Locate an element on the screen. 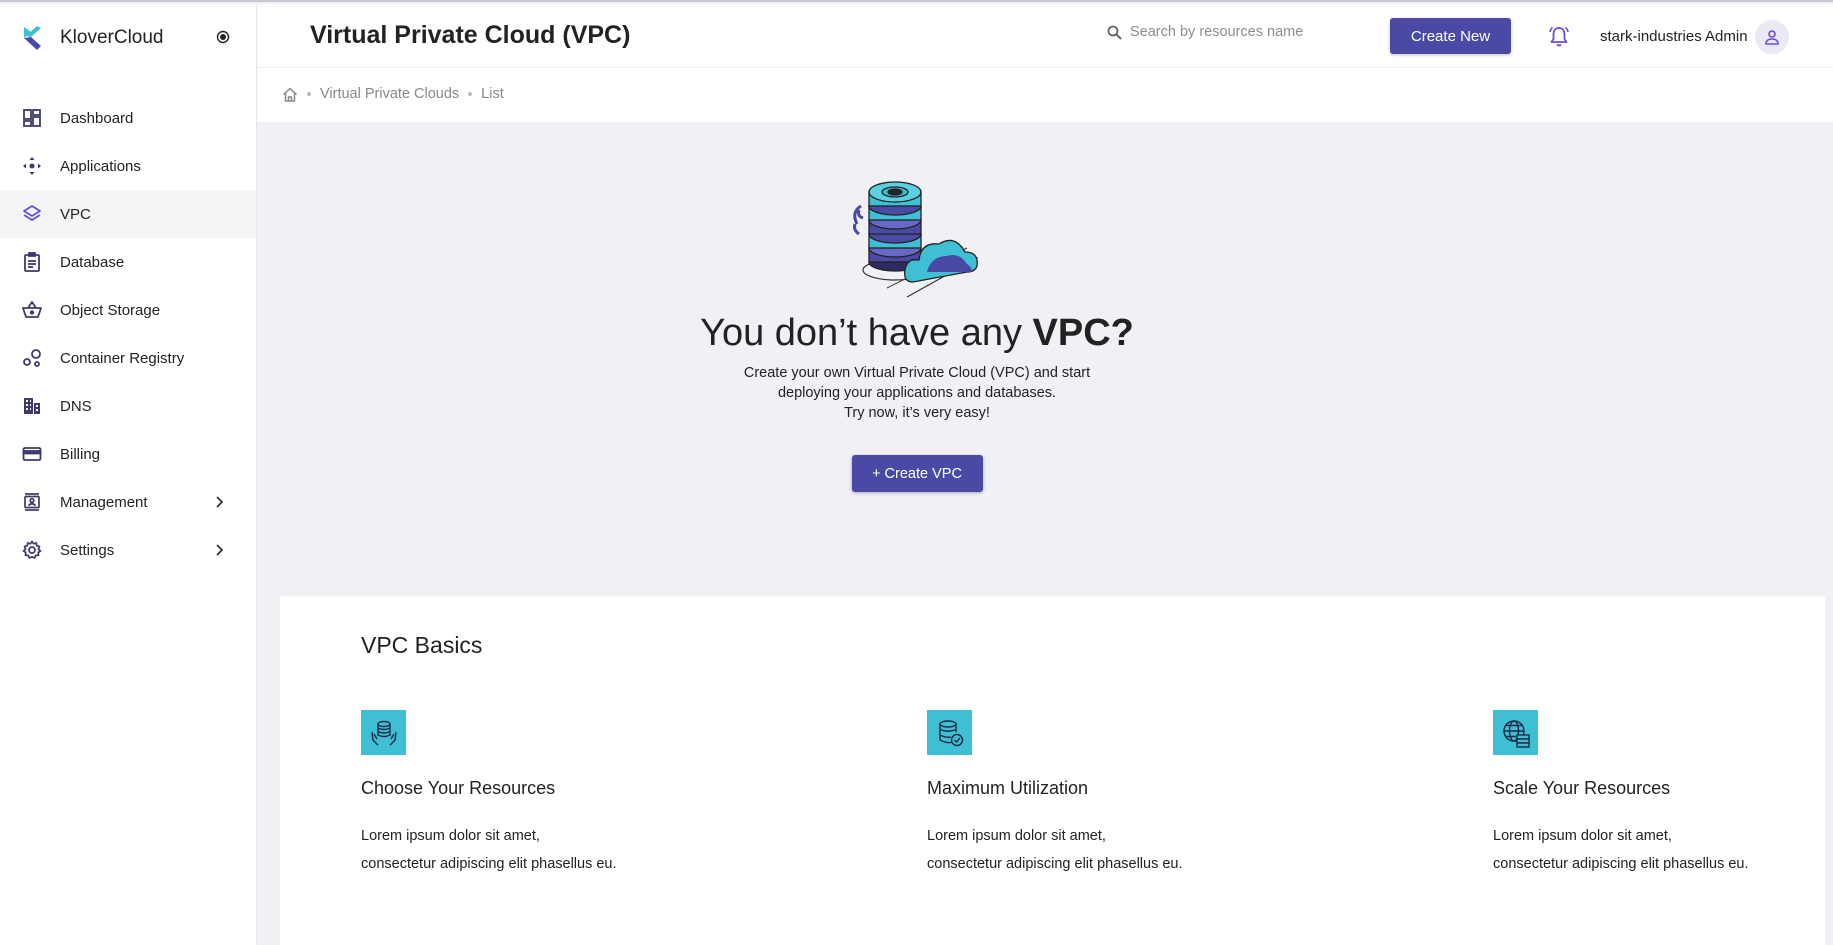 The image size is (1833, 945). sidebar-item-object-storage: Object Storage is located at coordinates (128, 310).